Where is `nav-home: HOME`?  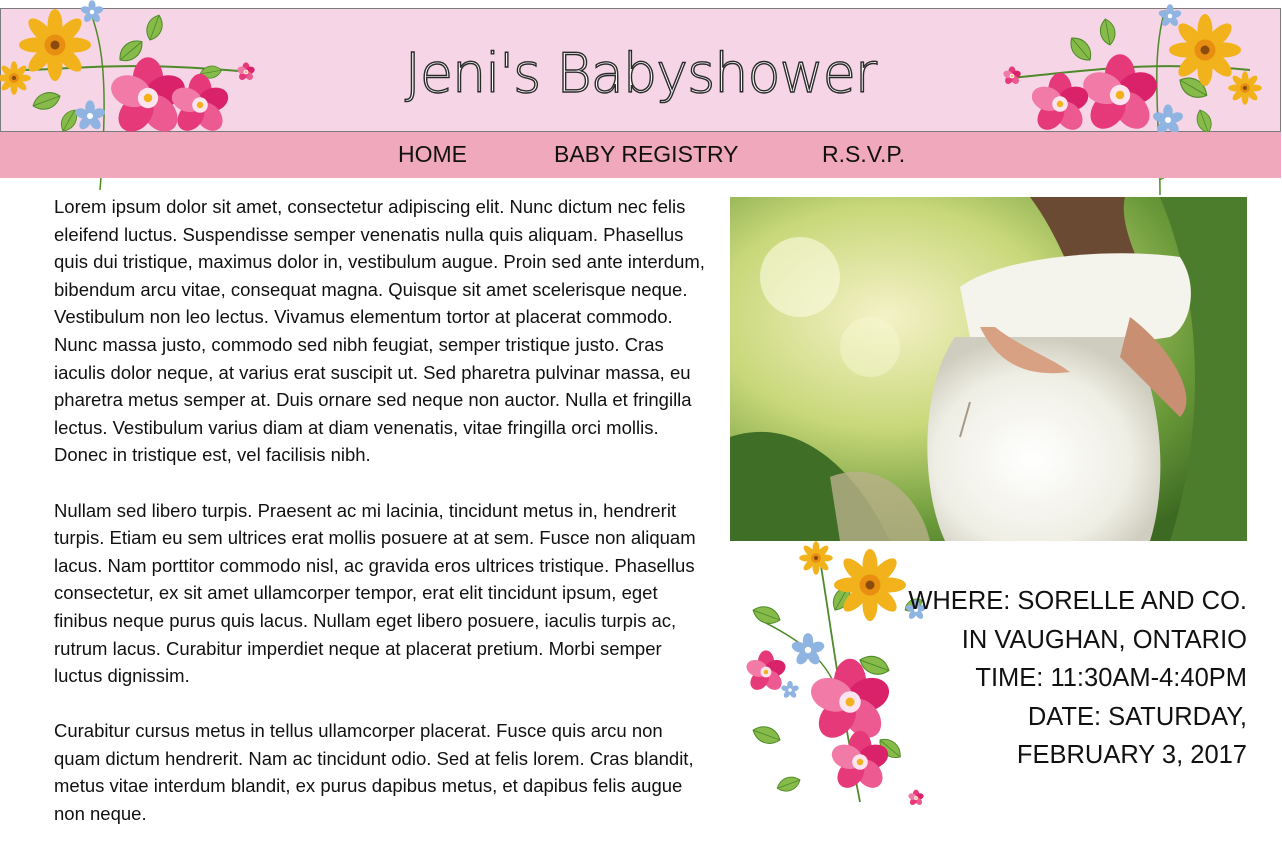 nav-home: HOME is located at coordinates (432, 154).